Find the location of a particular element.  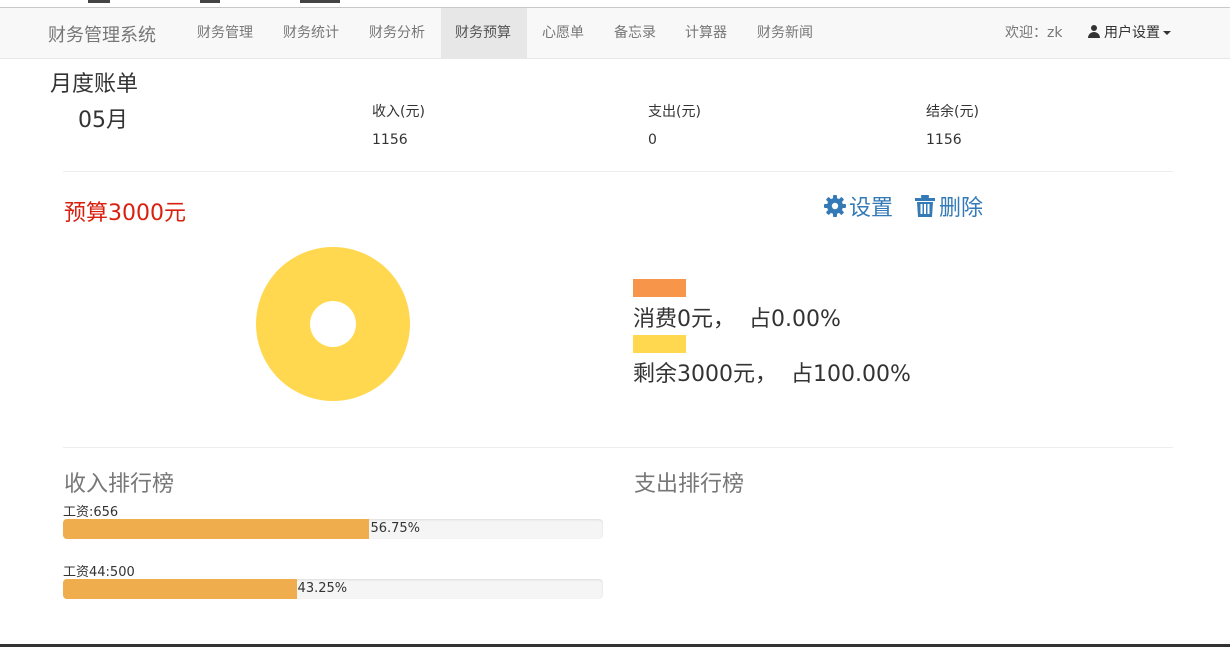

legend-swatch-consumed is located at coordinates (659, 288).